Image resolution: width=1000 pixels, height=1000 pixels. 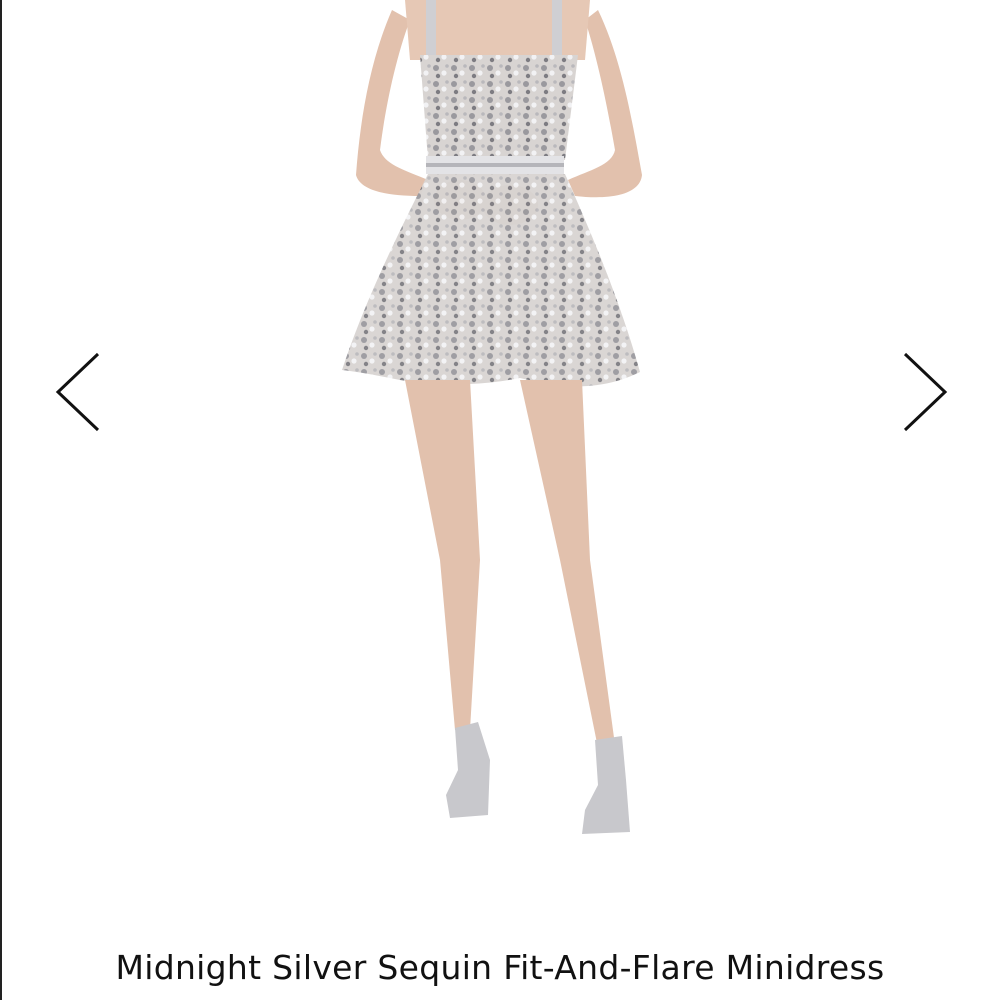 I want to click on previous-image-button, so click(x=80, y=392).